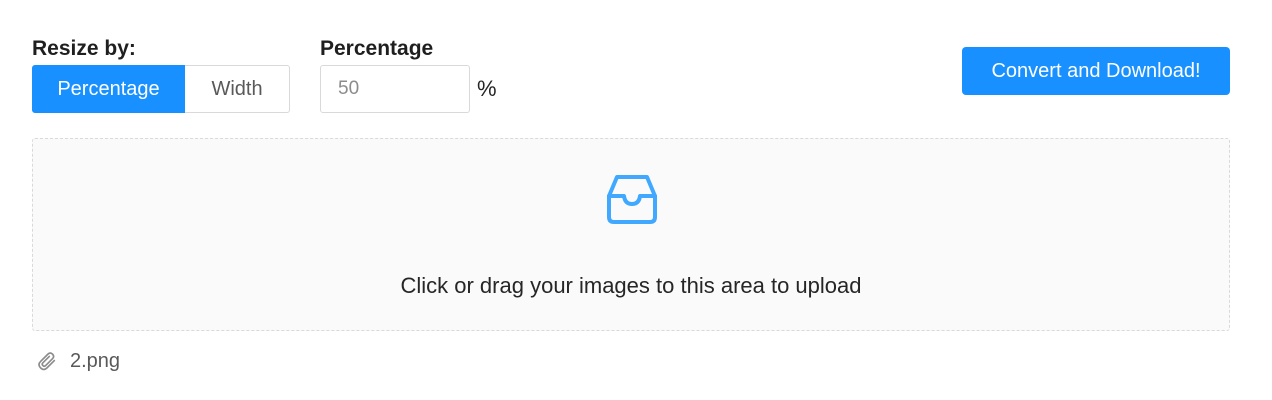  What do you see at coordinates (395, 89) in the screenshot?
I see `percentage-input` at bounding box center [395, 89].